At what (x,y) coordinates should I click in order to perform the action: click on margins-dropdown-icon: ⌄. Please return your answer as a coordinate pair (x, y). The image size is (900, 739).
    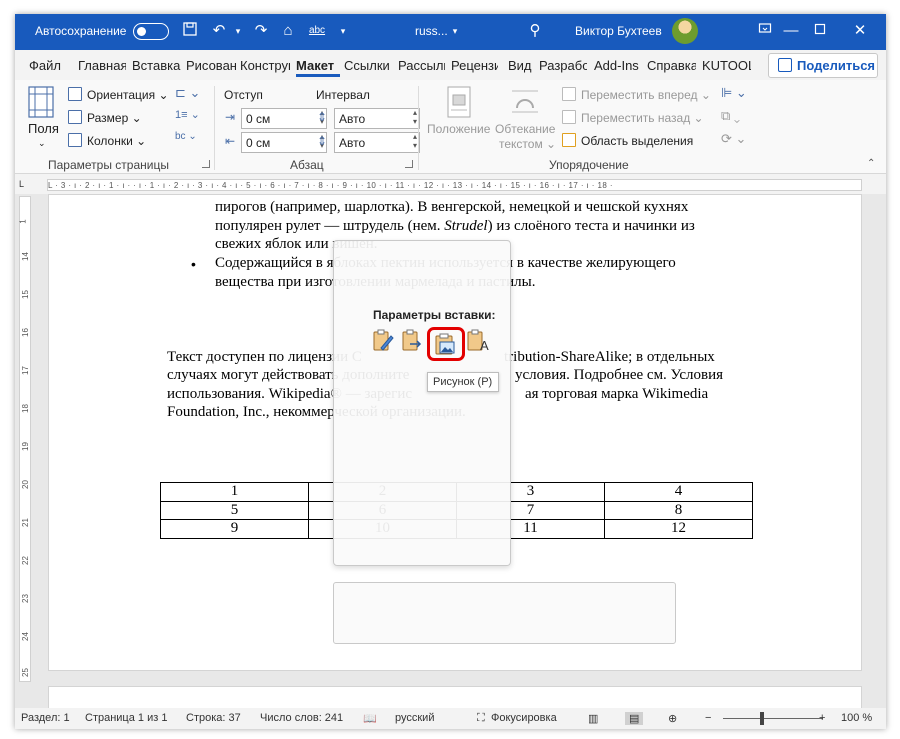
    Looking at the image, I should click on (42, 143).